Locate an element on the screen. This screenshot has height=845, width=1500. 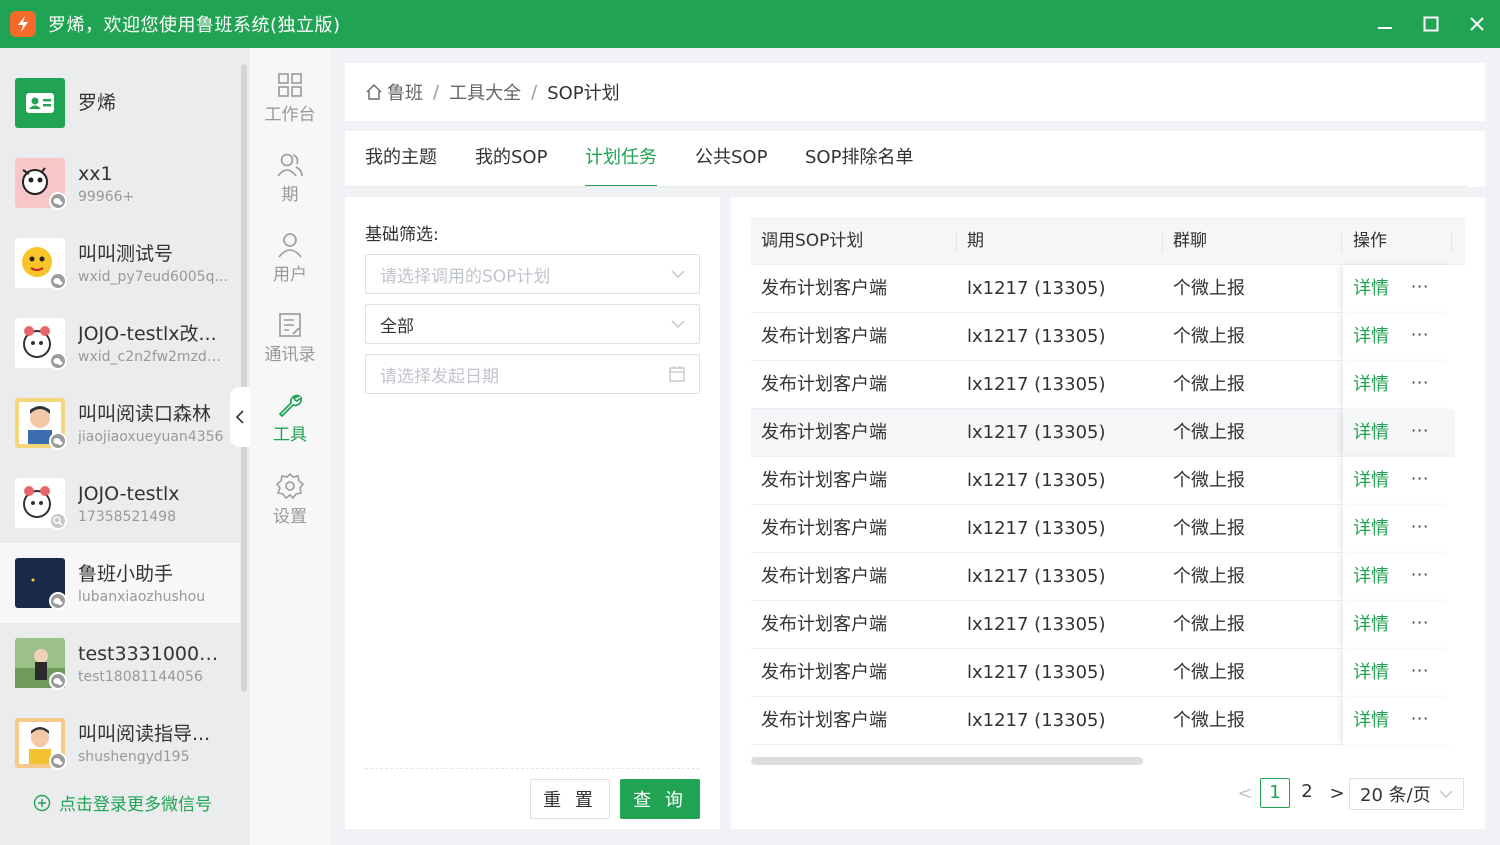
collapse-sidebar-button is located at coordinates (240, 417).